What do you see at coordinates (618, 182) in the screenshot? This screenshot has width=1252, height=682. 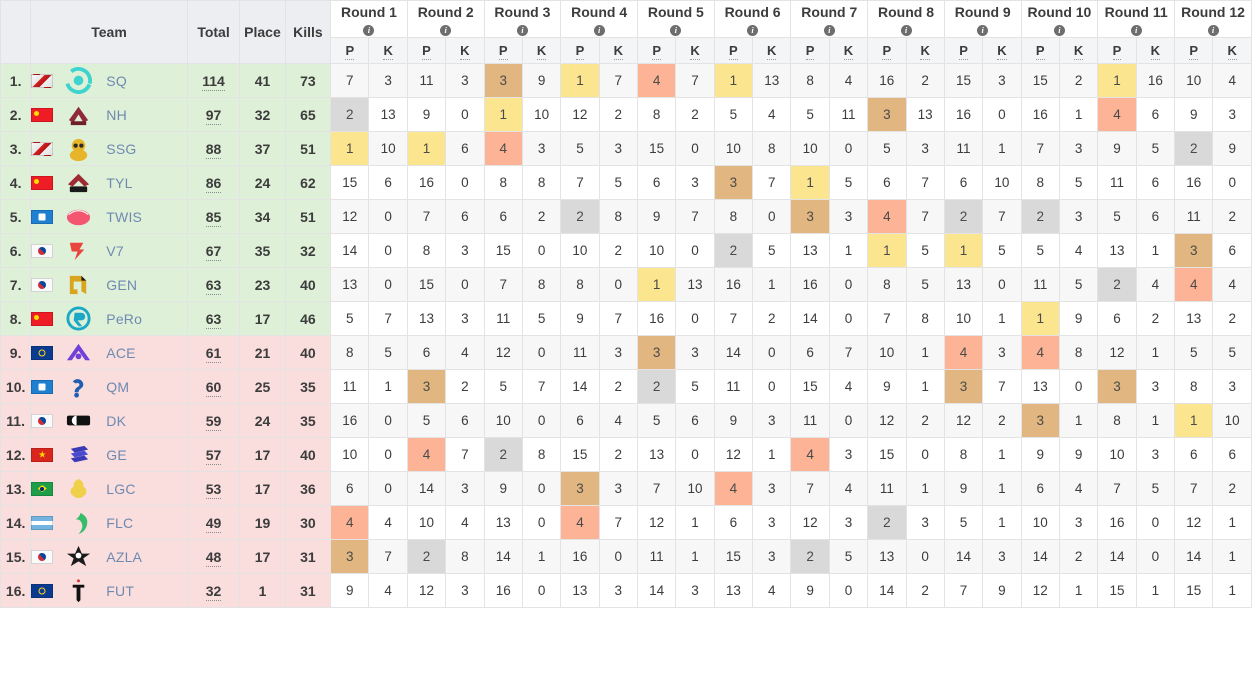 I see `round-4-kills-cell: 5` at bounding box center [618, 182].